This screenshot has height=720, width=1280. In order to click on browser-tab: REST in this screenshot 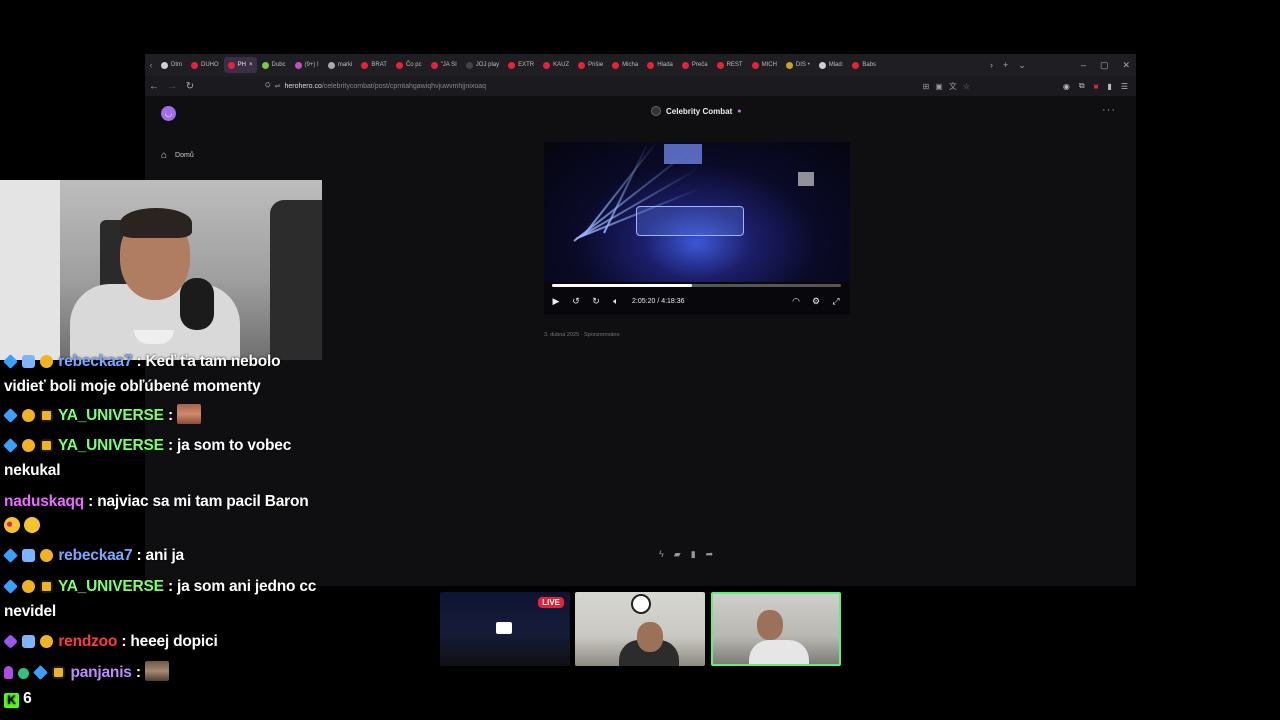, I will do `click(730, 65)`.